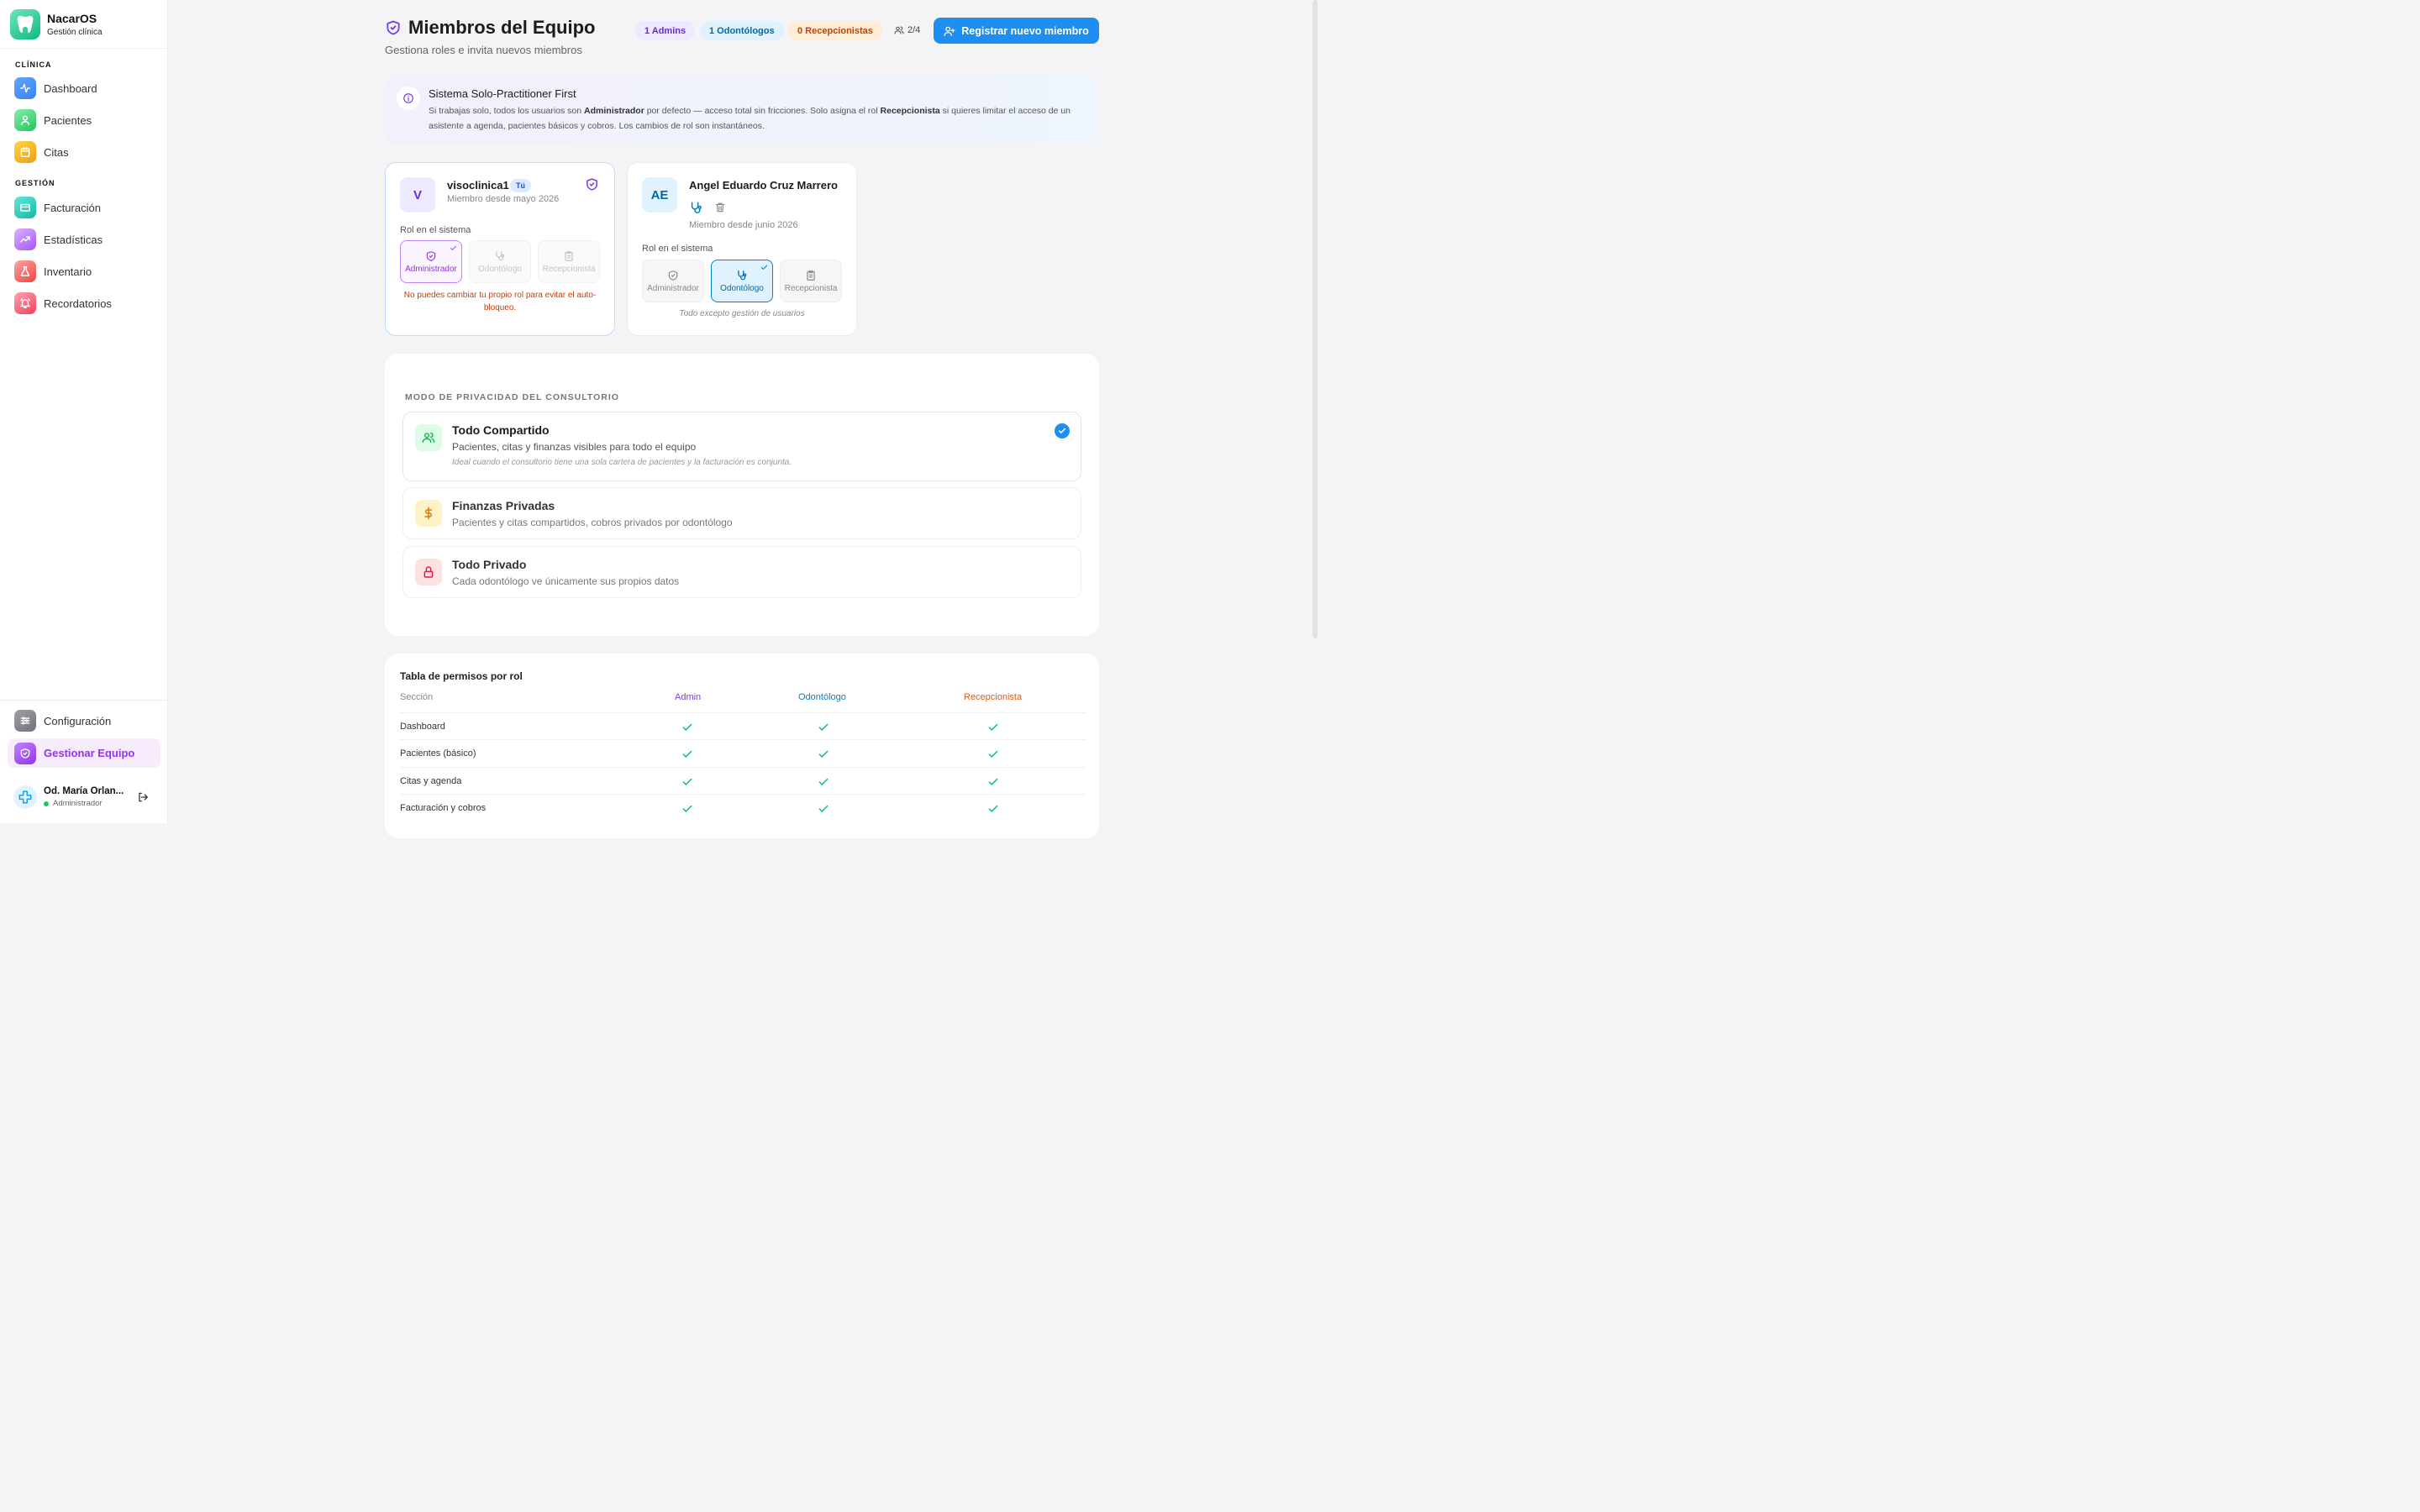 This screenshot has width=2420, height=1512. Describe the element at coordinates (614, 111) in the screenshot. I see `info-text-strong: Administrador` at that location.